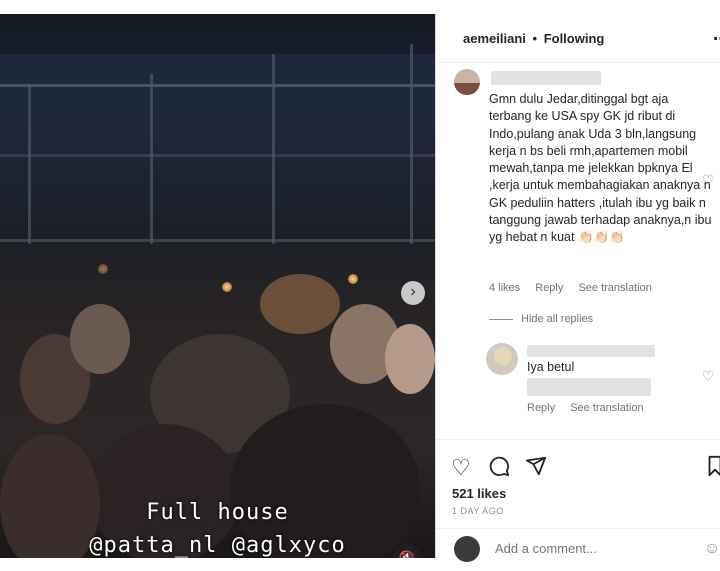  What do you see at coordinates (467, 549) in the screenshot?
I see `current-user-avatar` at bounding box center [467, 549].